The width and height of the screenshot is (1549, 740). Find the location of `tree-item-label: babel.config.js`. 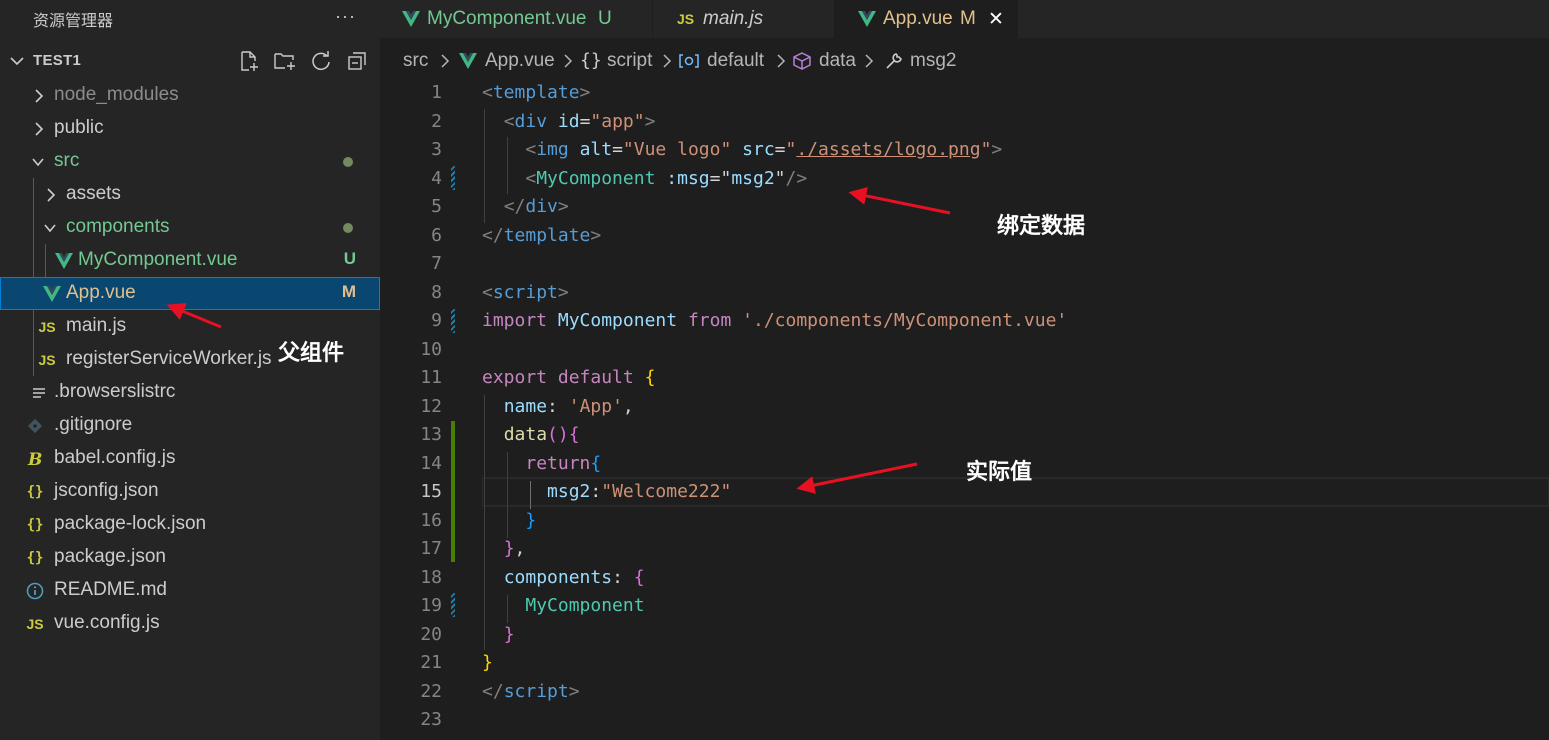

tree-item-label: babel.config.js is located at coordinates (115, 457).